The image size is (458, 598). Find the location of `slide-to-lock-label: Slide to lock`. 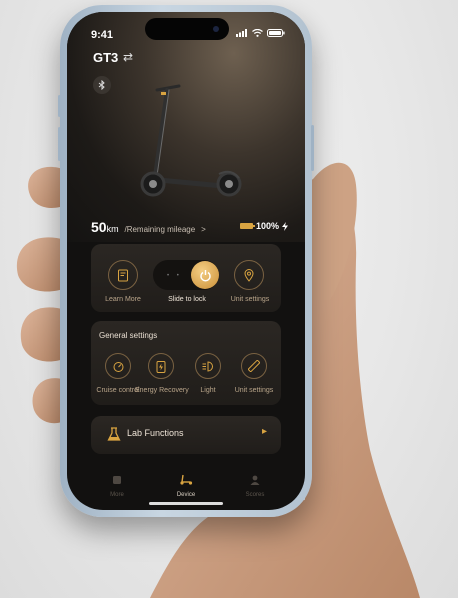

slide-to-lock-label: Slide to lock is located at coordinates (187, 299).